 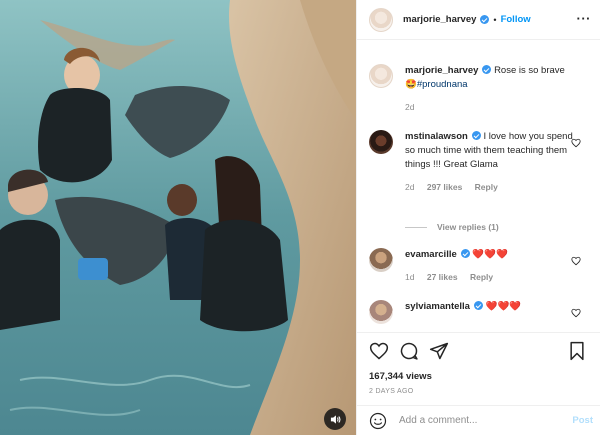 What do you see at coordinates (436, 136) in the screenshot?
I see `comment-username: mstinalawson` at bounding box center [436, 136].